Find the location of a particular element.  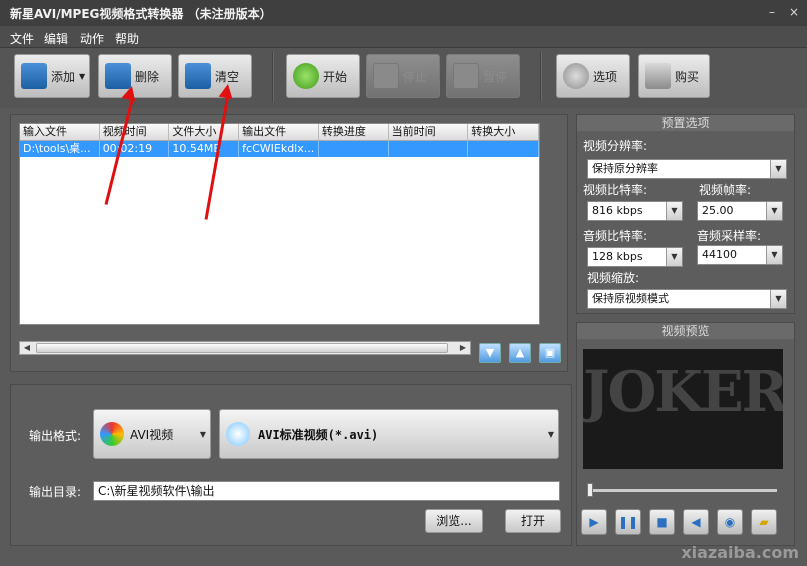

resolution-label: 视频分辨率: is located at coordinates (615, 146).